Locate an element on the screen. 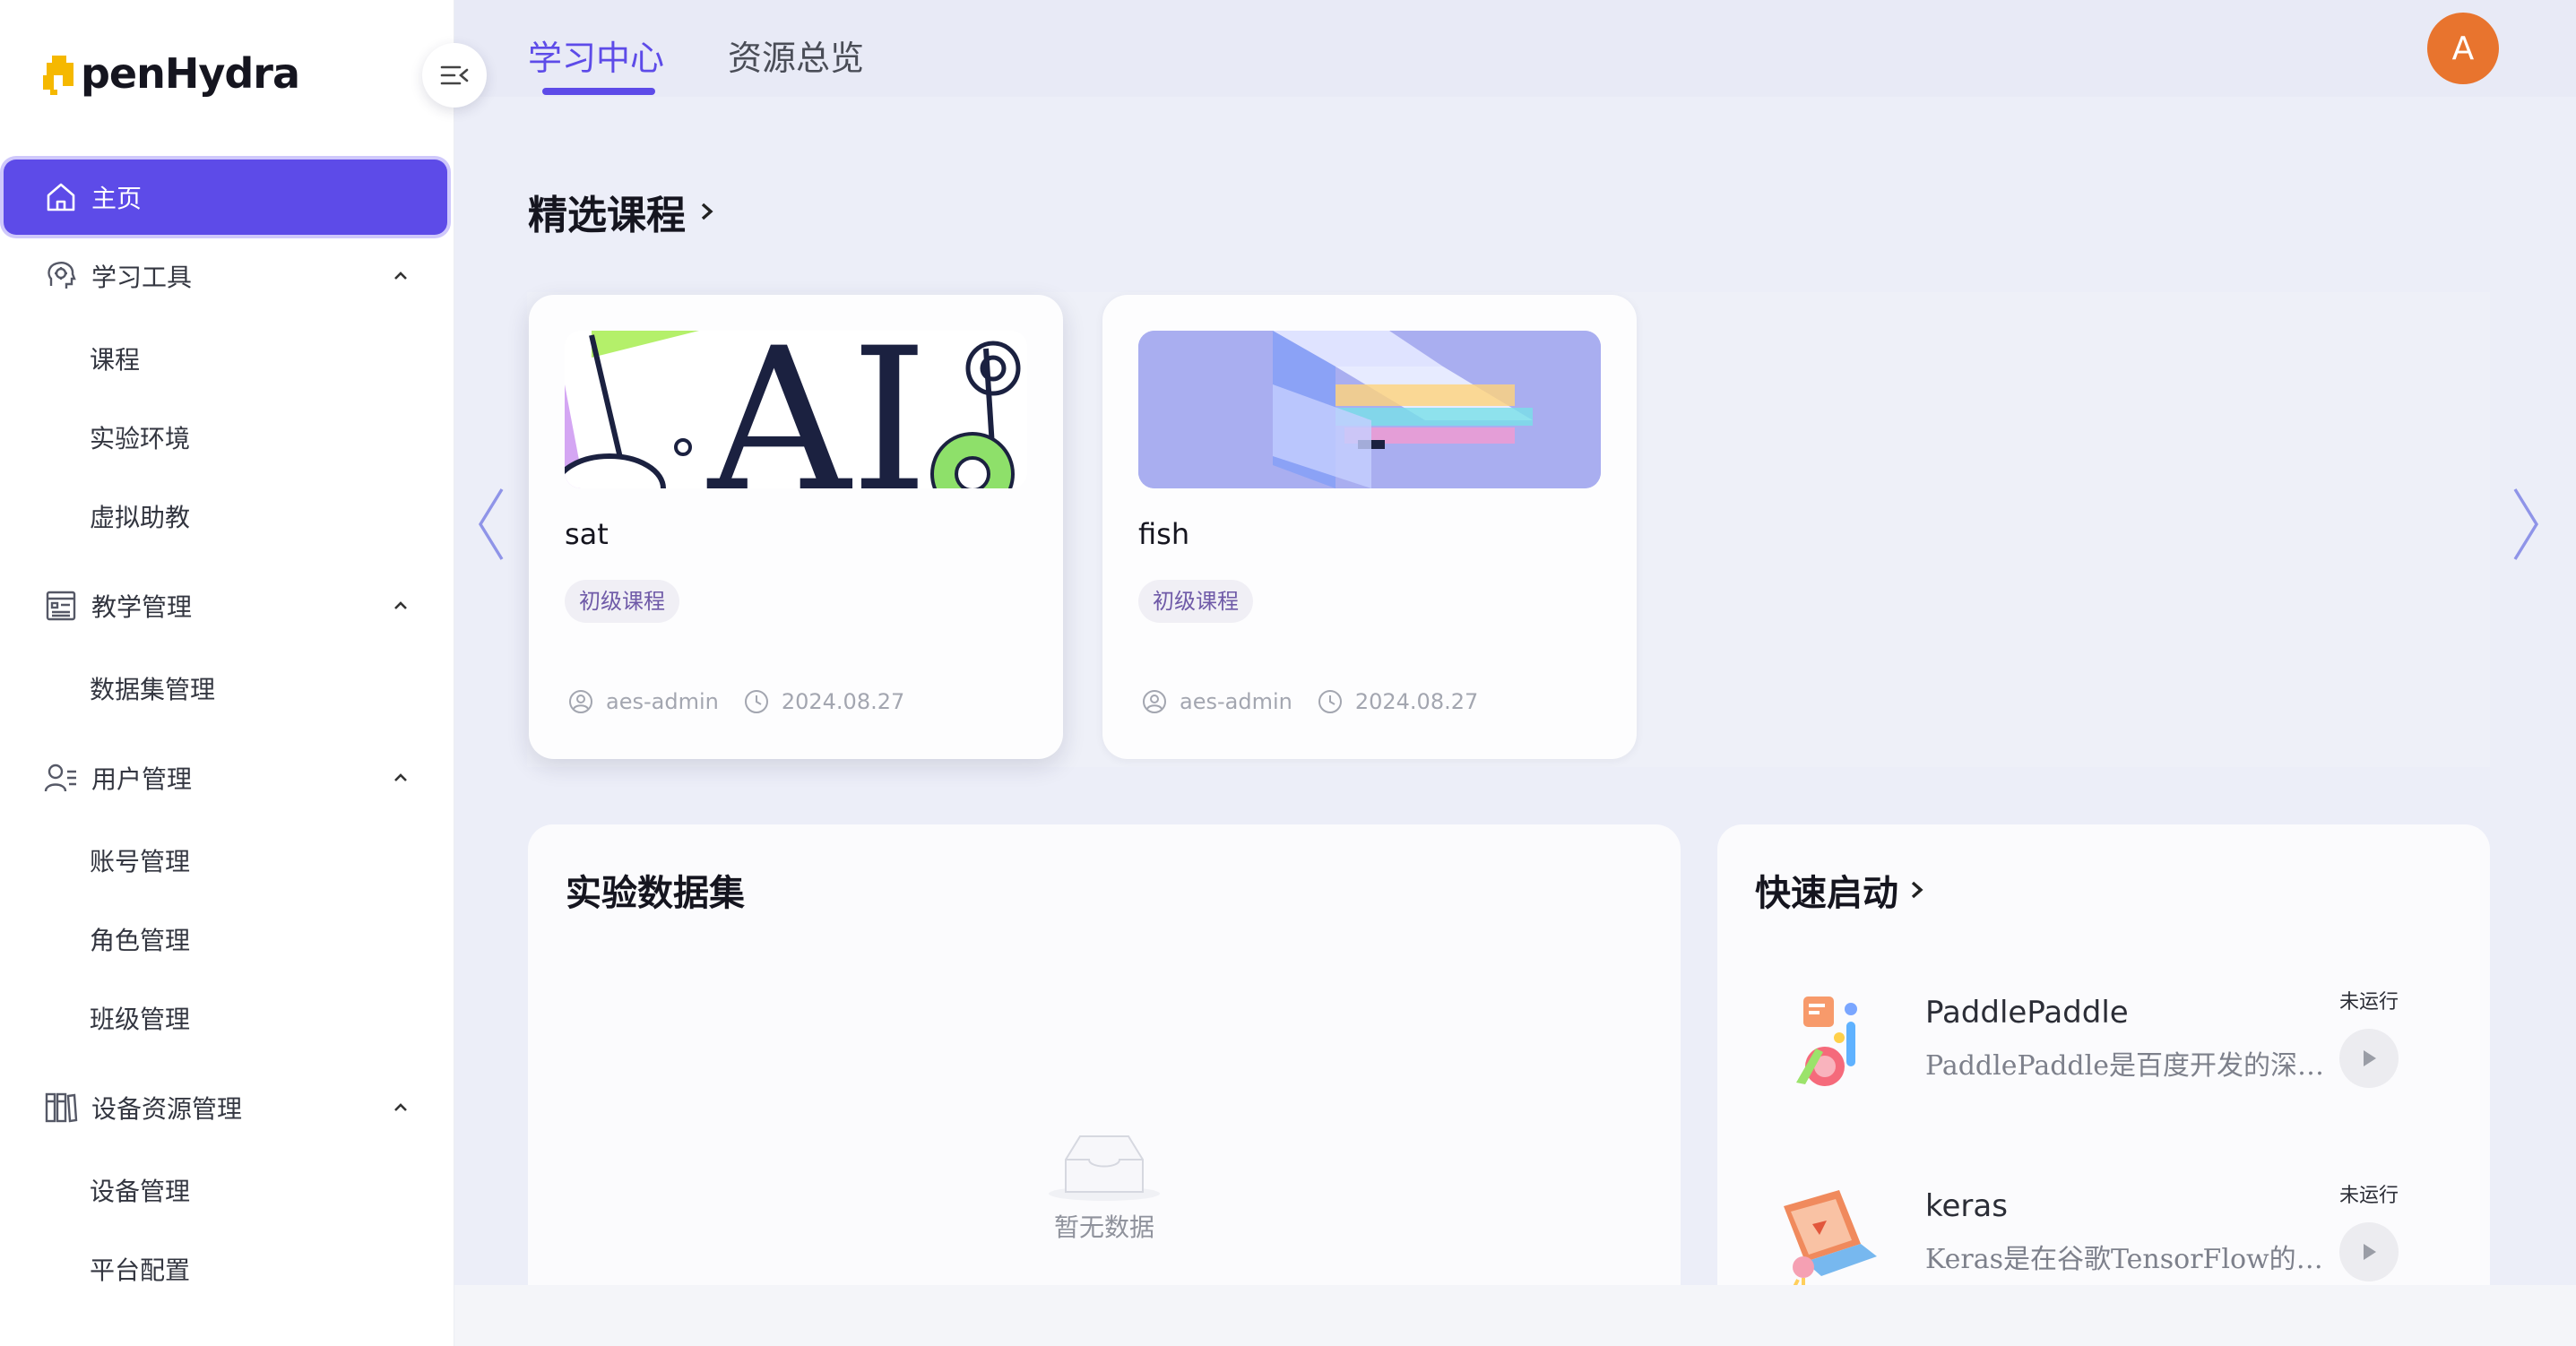  sidebar-item-learning-tools: 学习工具 is located at coordinates (225, 276).